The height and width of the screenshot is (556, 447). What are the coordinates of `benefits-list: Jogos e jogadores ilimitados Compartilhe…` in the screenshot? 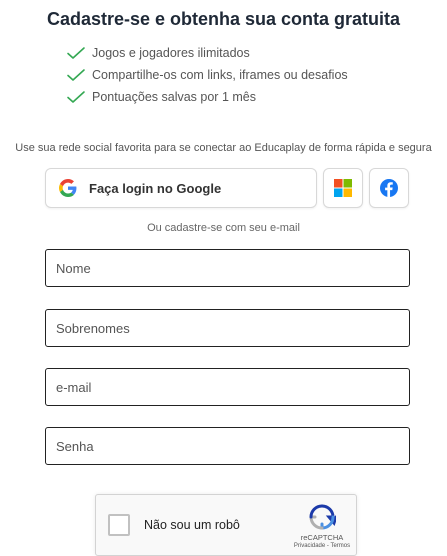 It's located at (207, 75).